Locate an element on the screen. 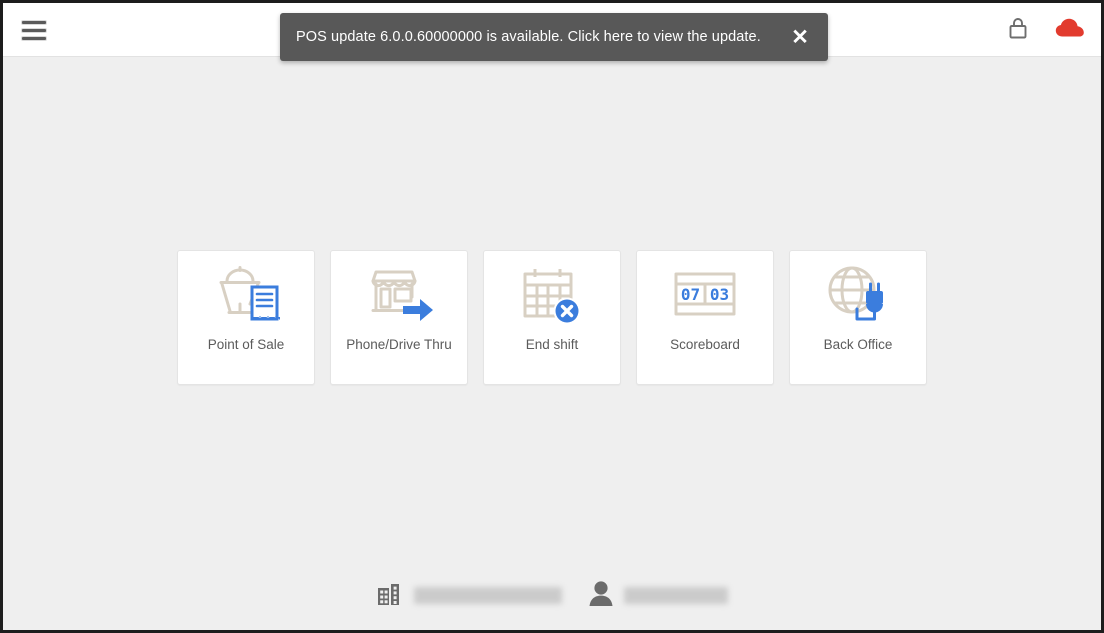 The height and width of the screenshot is (633, 1104). user-info is located at coordinates (658, 595).